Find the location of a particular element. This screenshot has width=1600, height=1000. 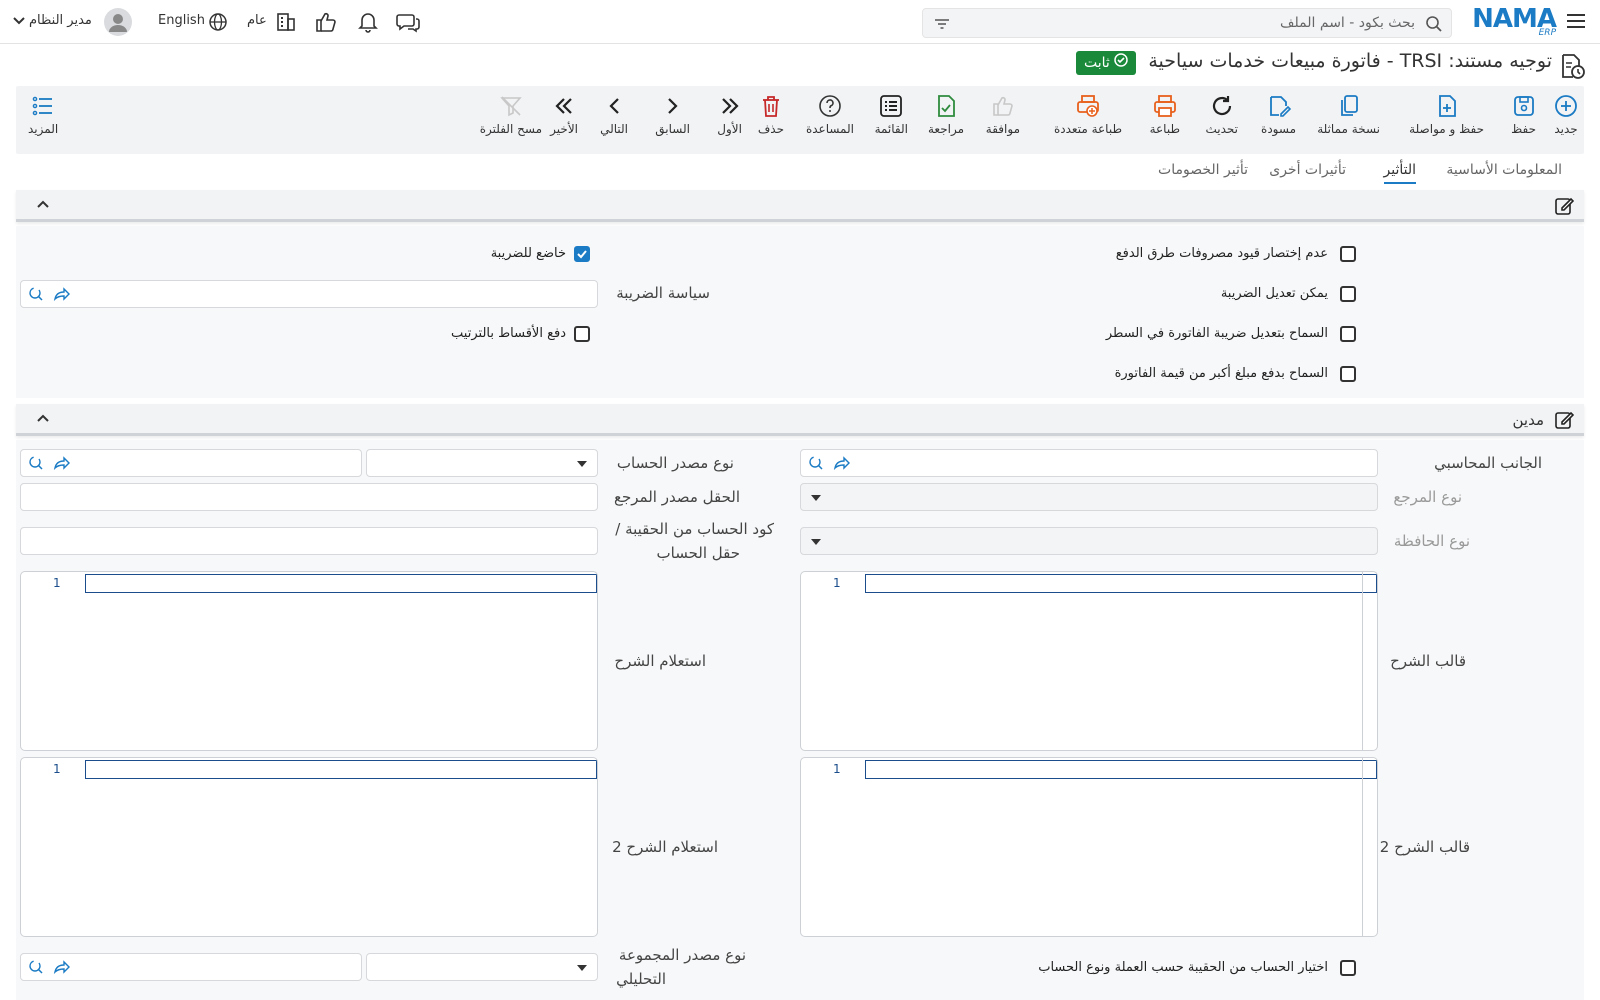

editor-ruler is located at coordinates (1362, 847).